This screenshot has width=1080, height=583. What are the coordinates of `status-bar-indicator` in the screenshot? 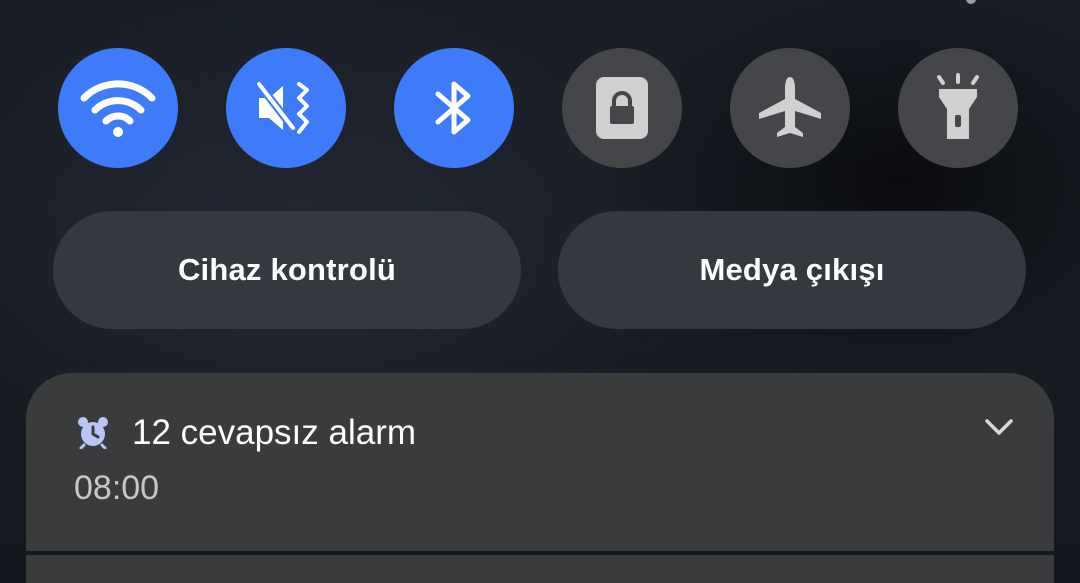 It's located at (971, 2).